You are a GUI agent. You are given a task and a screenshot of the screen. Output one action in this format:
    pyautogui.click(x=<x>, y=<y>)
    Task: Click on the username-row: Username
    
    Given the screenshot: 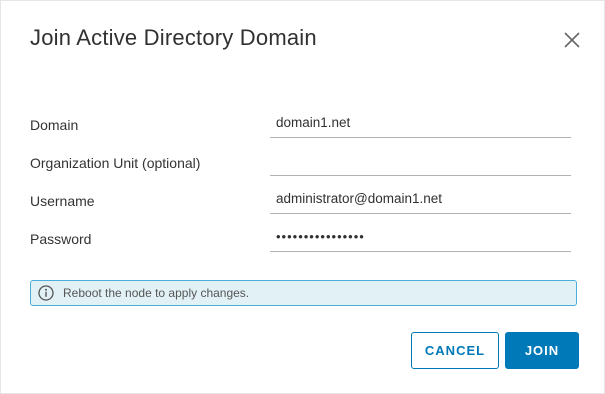 What is the action you would take?
    pyautogui.click(x=300, y=199)
    